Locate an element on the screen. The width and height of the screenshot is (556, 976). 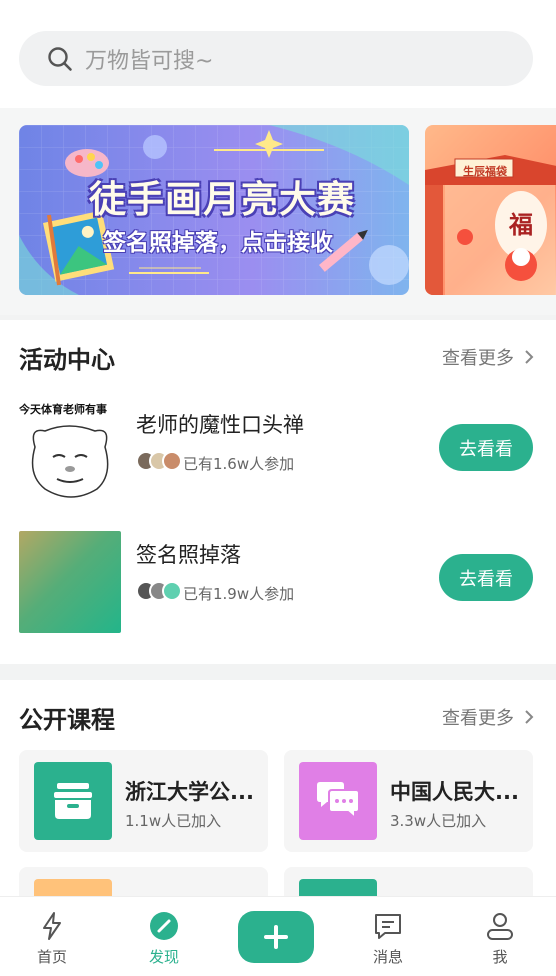
activity-item: 今天体育老师有事 老师的魔性口头禅 已有1.6w人参加 去看看 is located at coordinates (276, 452).